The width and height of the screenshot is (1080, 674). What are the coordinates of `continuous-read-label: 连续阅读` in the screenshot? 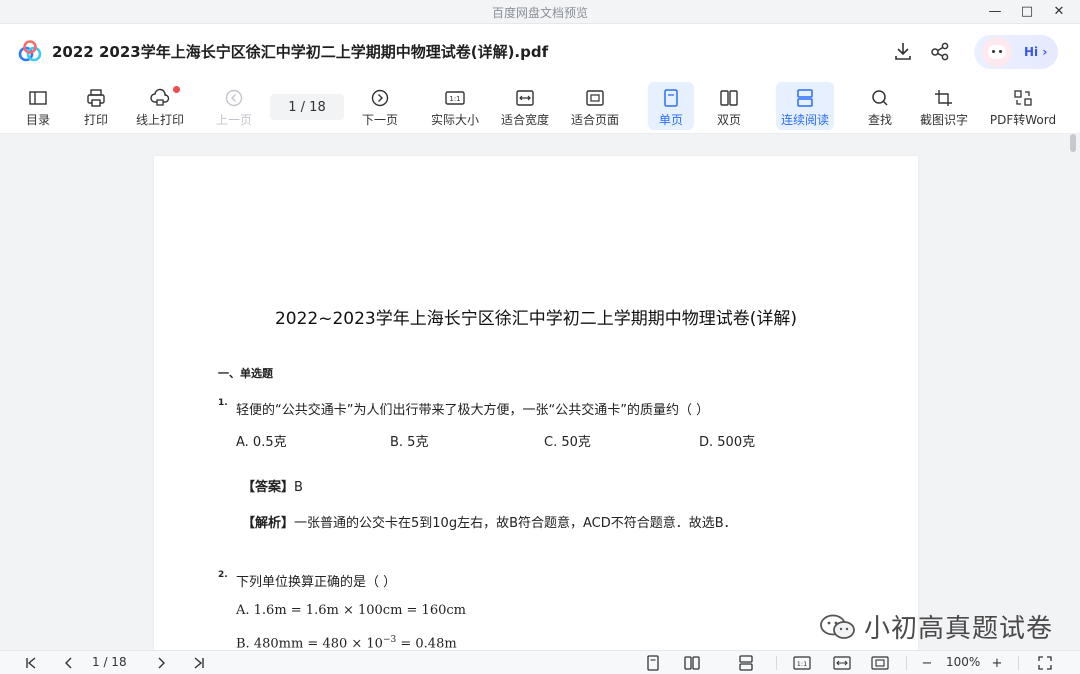 It's located at (804, 120).